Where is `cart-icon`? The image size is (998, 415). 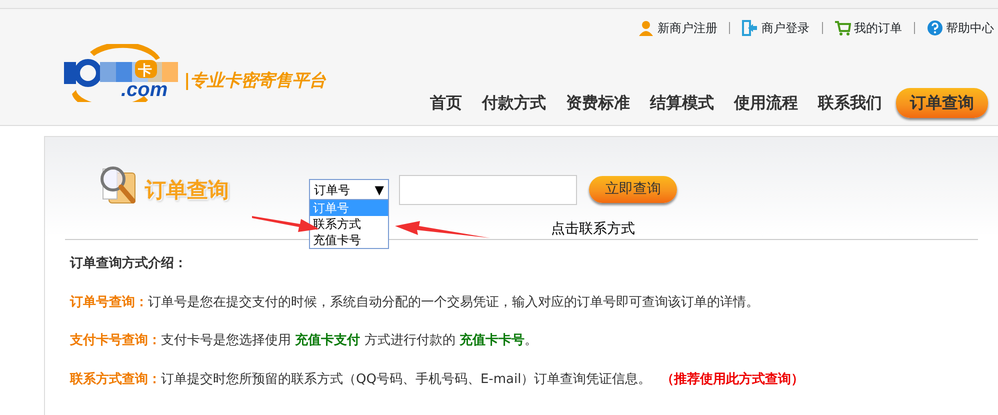 cart-icon is located at coordinates (842, 28).